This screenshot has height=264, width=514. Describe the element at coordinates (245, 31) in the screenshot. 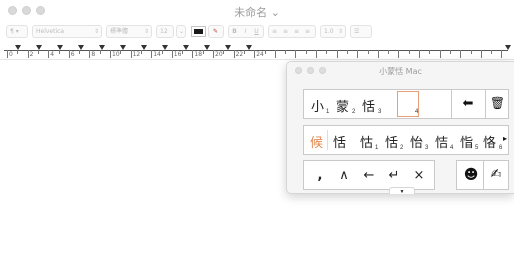

I see `italic-button: I` at that location.